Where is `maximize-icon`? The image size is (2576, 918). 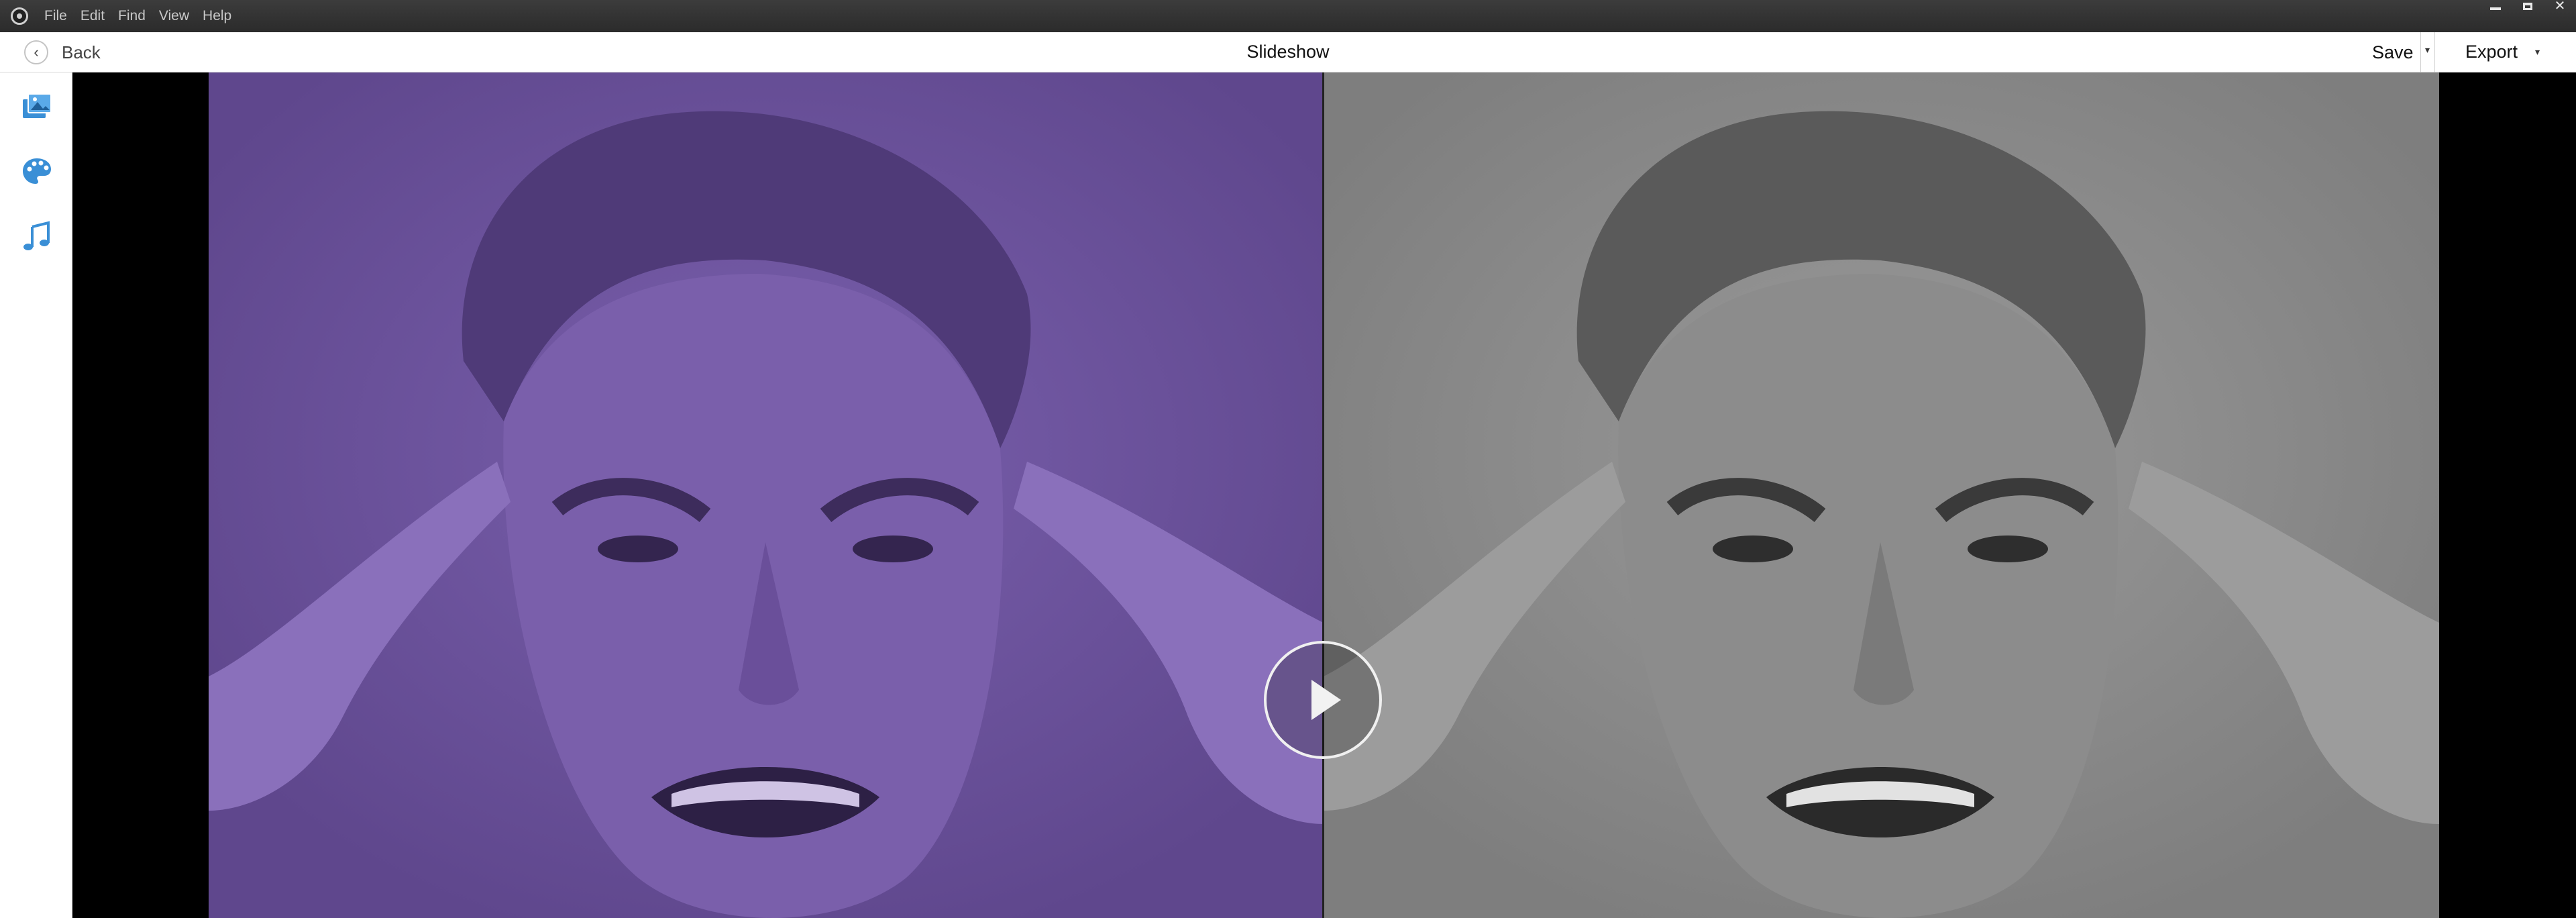 maximize-icon is located at coordinates (2527, 6).